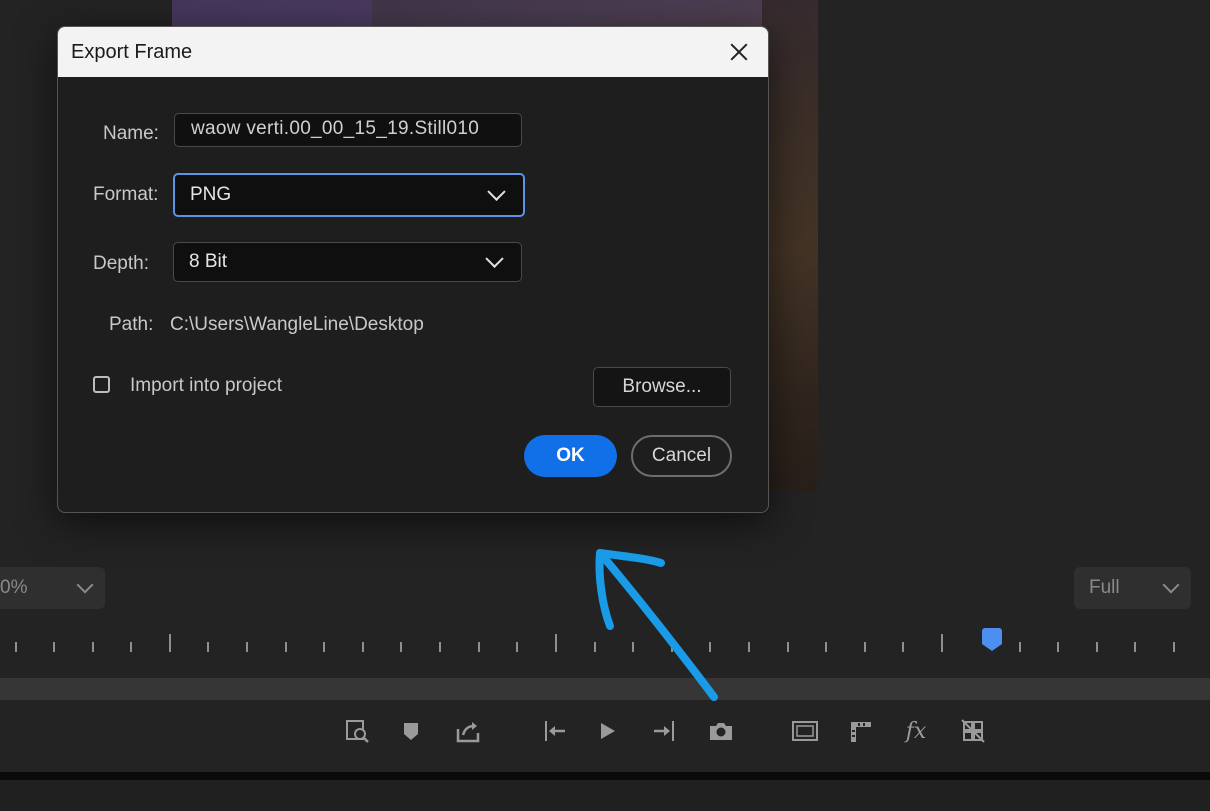 Image resolution: width=1210 pixels, height=811 pixels. What do you see at coordinates (357, 731) in the screenshot?
I see `find-icon` at bounding box center [357, 731].